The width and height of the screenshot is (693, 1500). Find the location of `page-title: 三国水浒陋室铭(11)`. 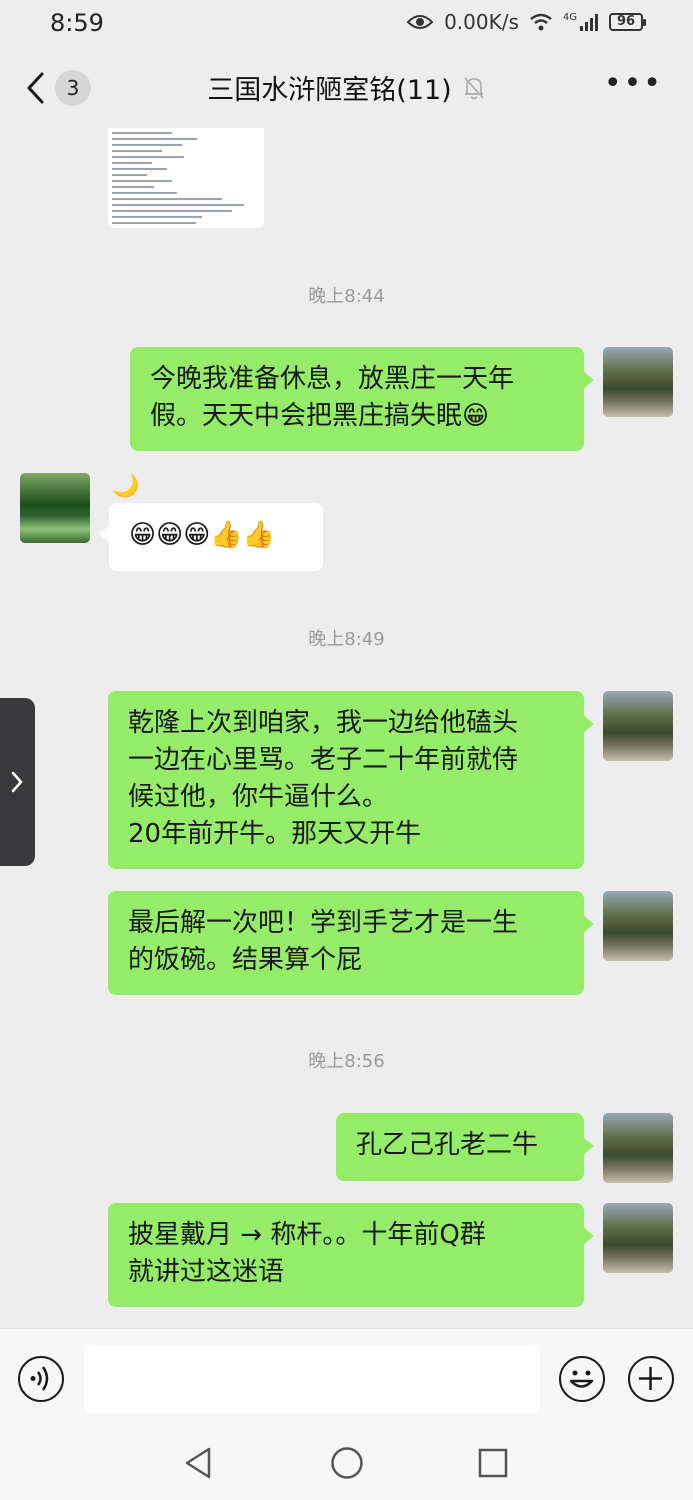

page-title: 三国水浒陋室铭(11) is located at coordinates (346, 88).